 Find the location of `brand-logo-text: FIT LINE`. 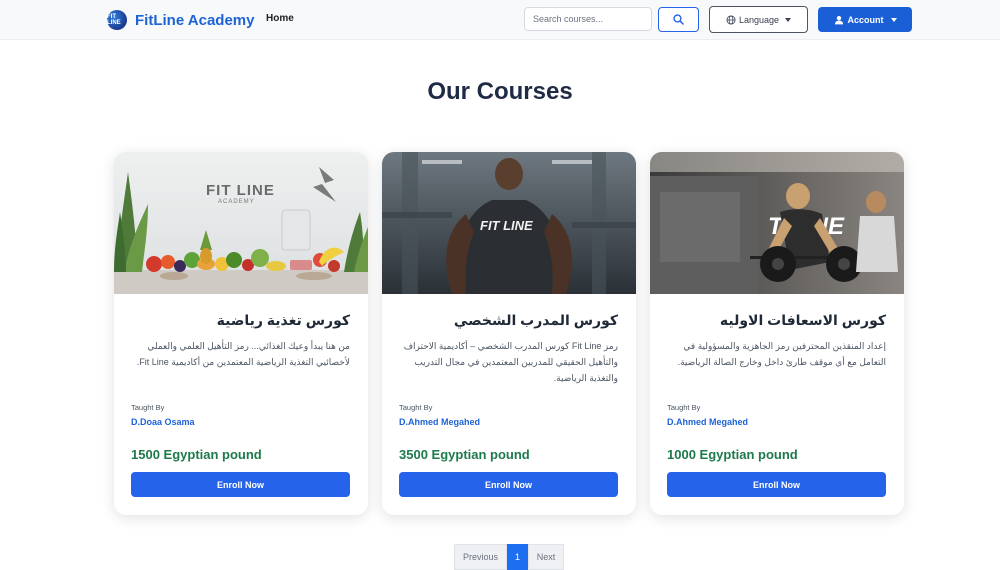

brand-logo-text: FIT LINE is located at coordinates (114, 20).